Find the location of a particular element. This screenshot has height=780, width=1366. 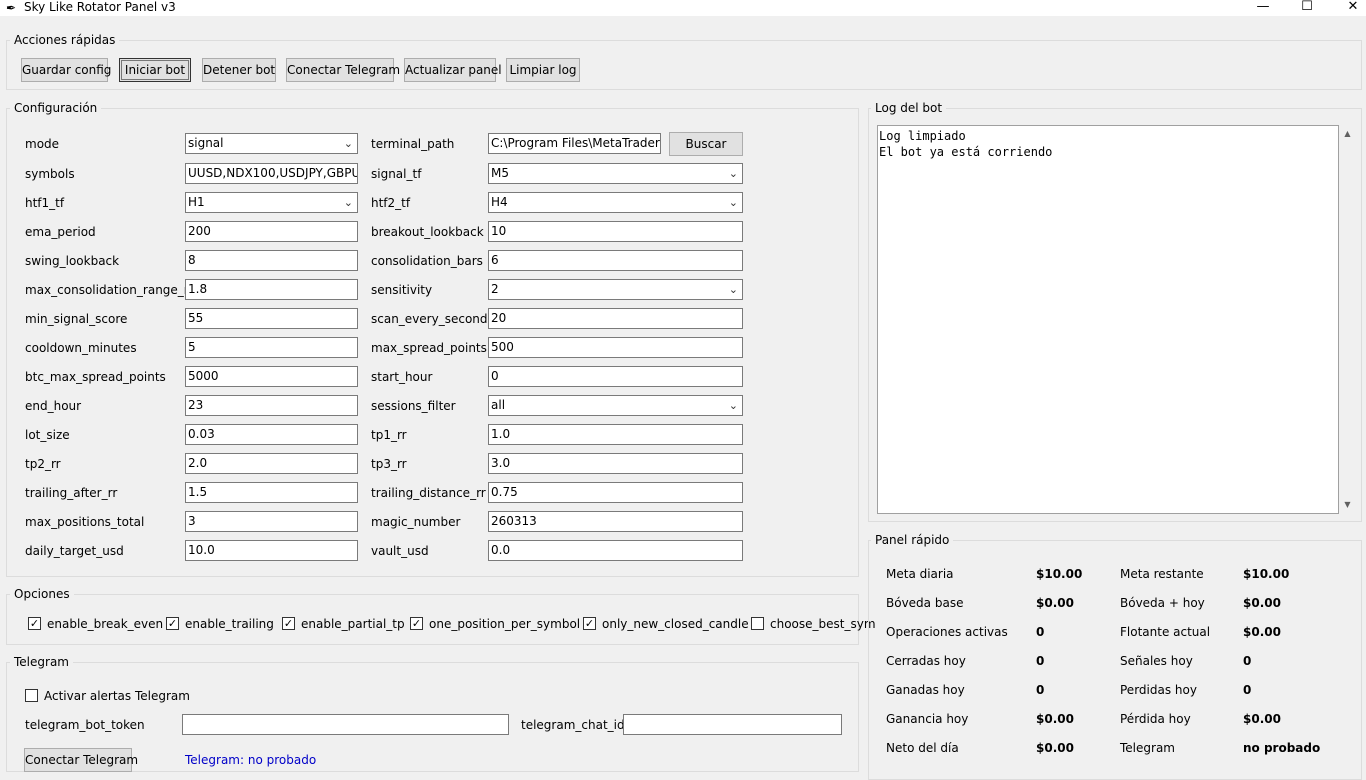

config-input: UUSD,NDX100,USDJPY,GBPUSD is located at coordinates (271, 173).